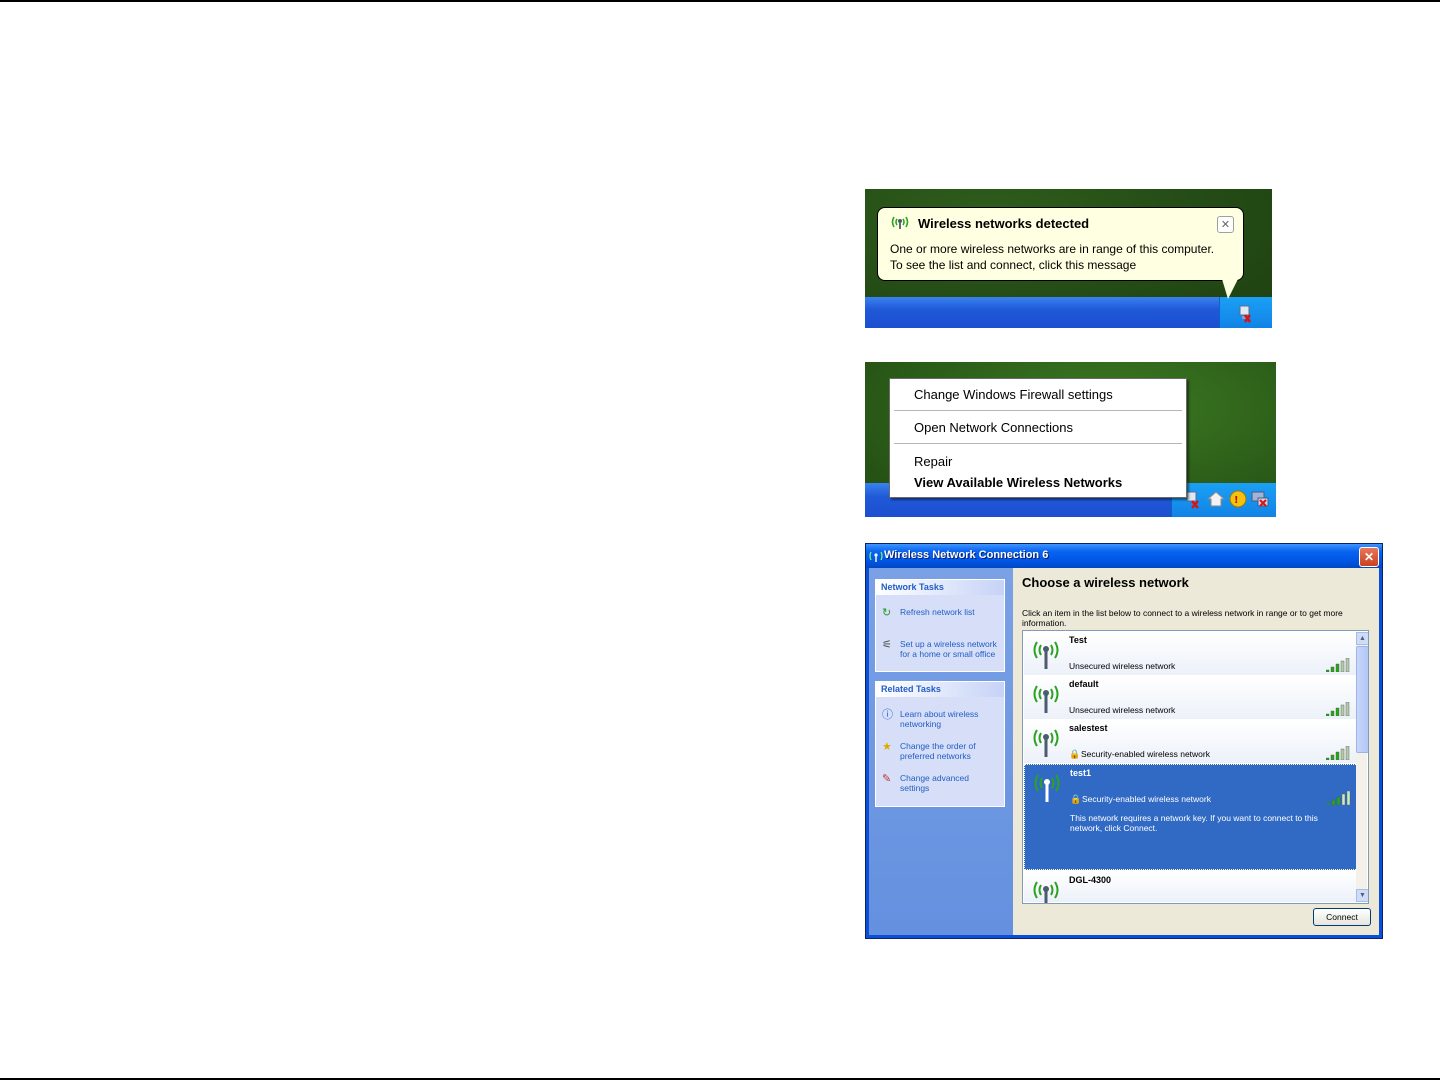  Describe the element at coordinates (1088, 728) in the screenshot. I see `network-name: salestest` at that location.